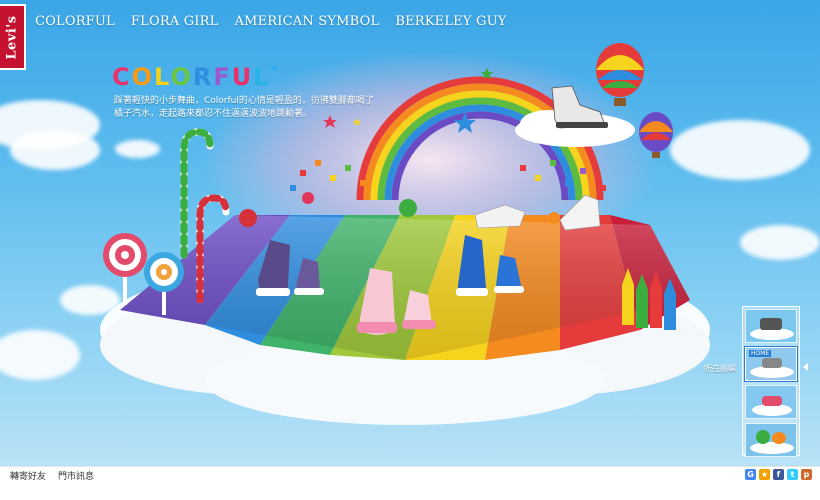 The height and width of the screenshot is (500, 820). What do you see at coordinates (720, 368) in the screenshot?
I see `island-location-label: 所在島嶼` at bounding box center [720, 368].